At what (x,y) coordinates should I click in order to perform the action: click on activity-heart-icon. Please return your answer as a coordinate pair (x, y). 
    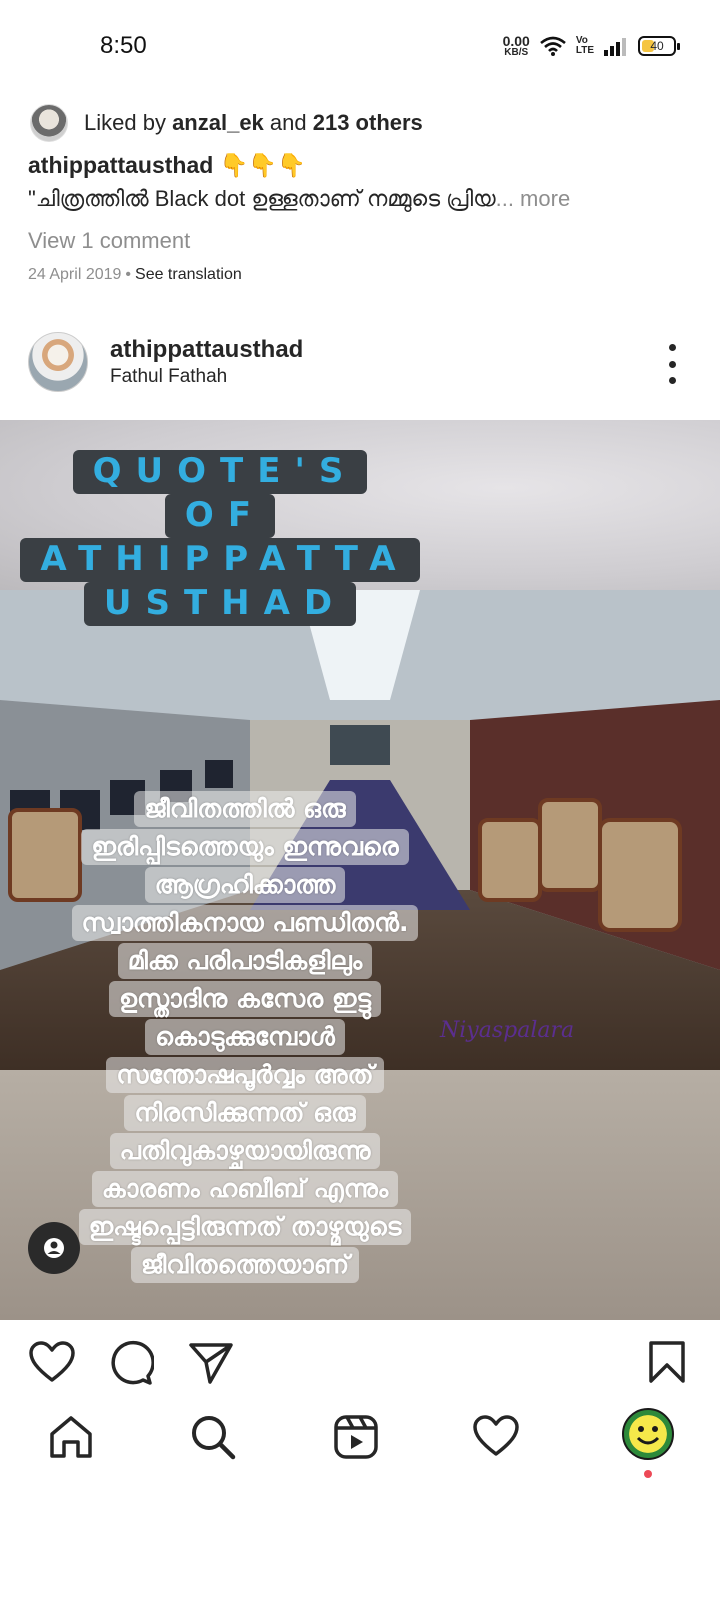
    Looking at the image, I should click on (496, 1436).